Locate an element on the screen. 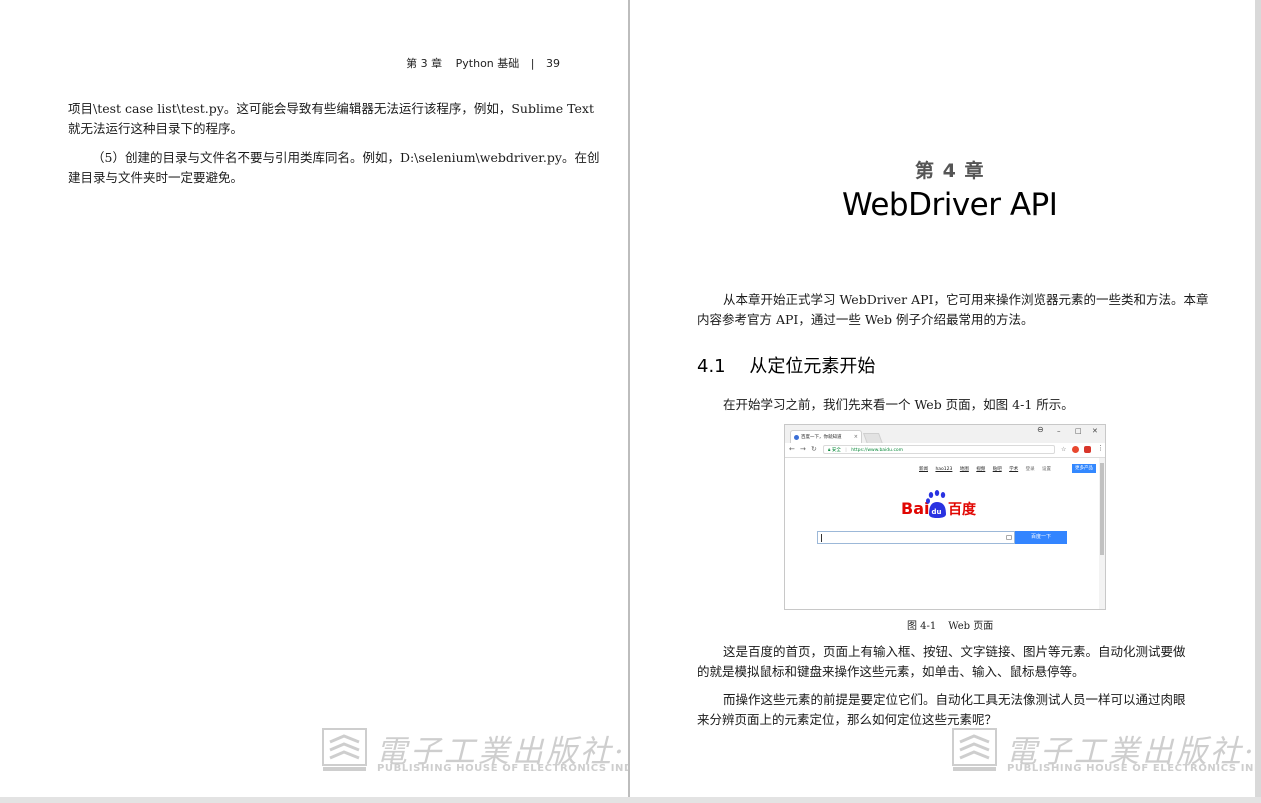  paragraph-line: 内容参考官方 API，通过一些 Web 例子介绍最常用的方法。 is located at coordinates (865, 319).